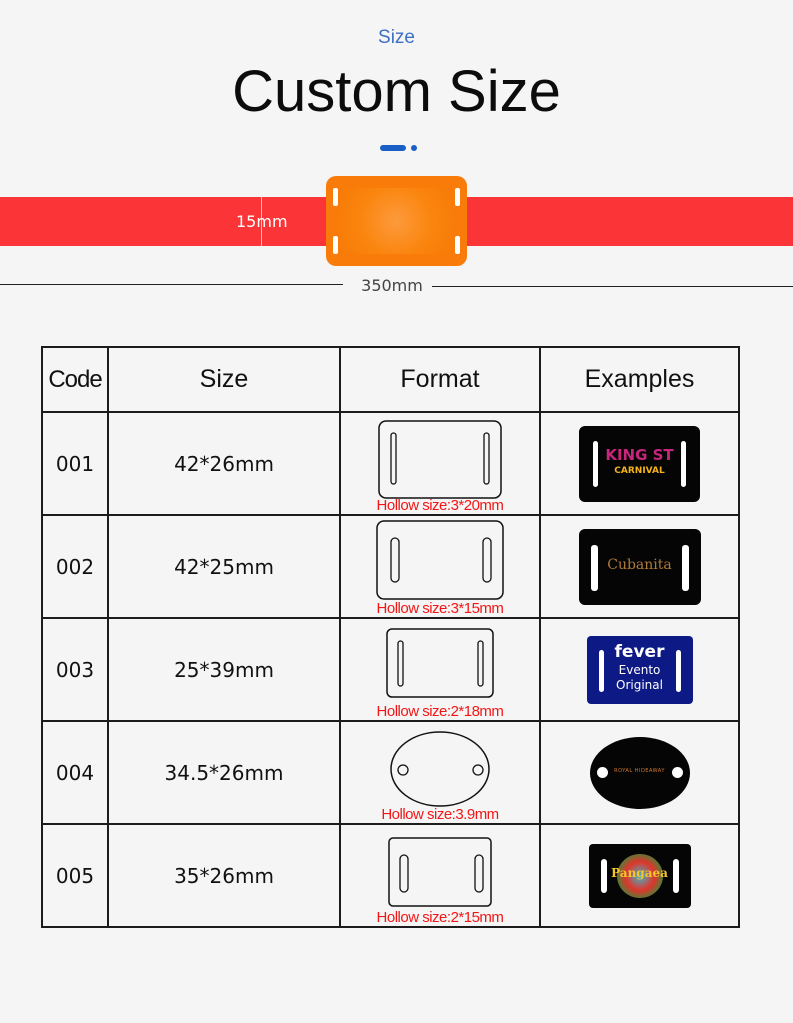 The width and height of the screenshot is (793, 1023). I want to click on example-cell: KING ST CARNIVAL, so click(639, 463).